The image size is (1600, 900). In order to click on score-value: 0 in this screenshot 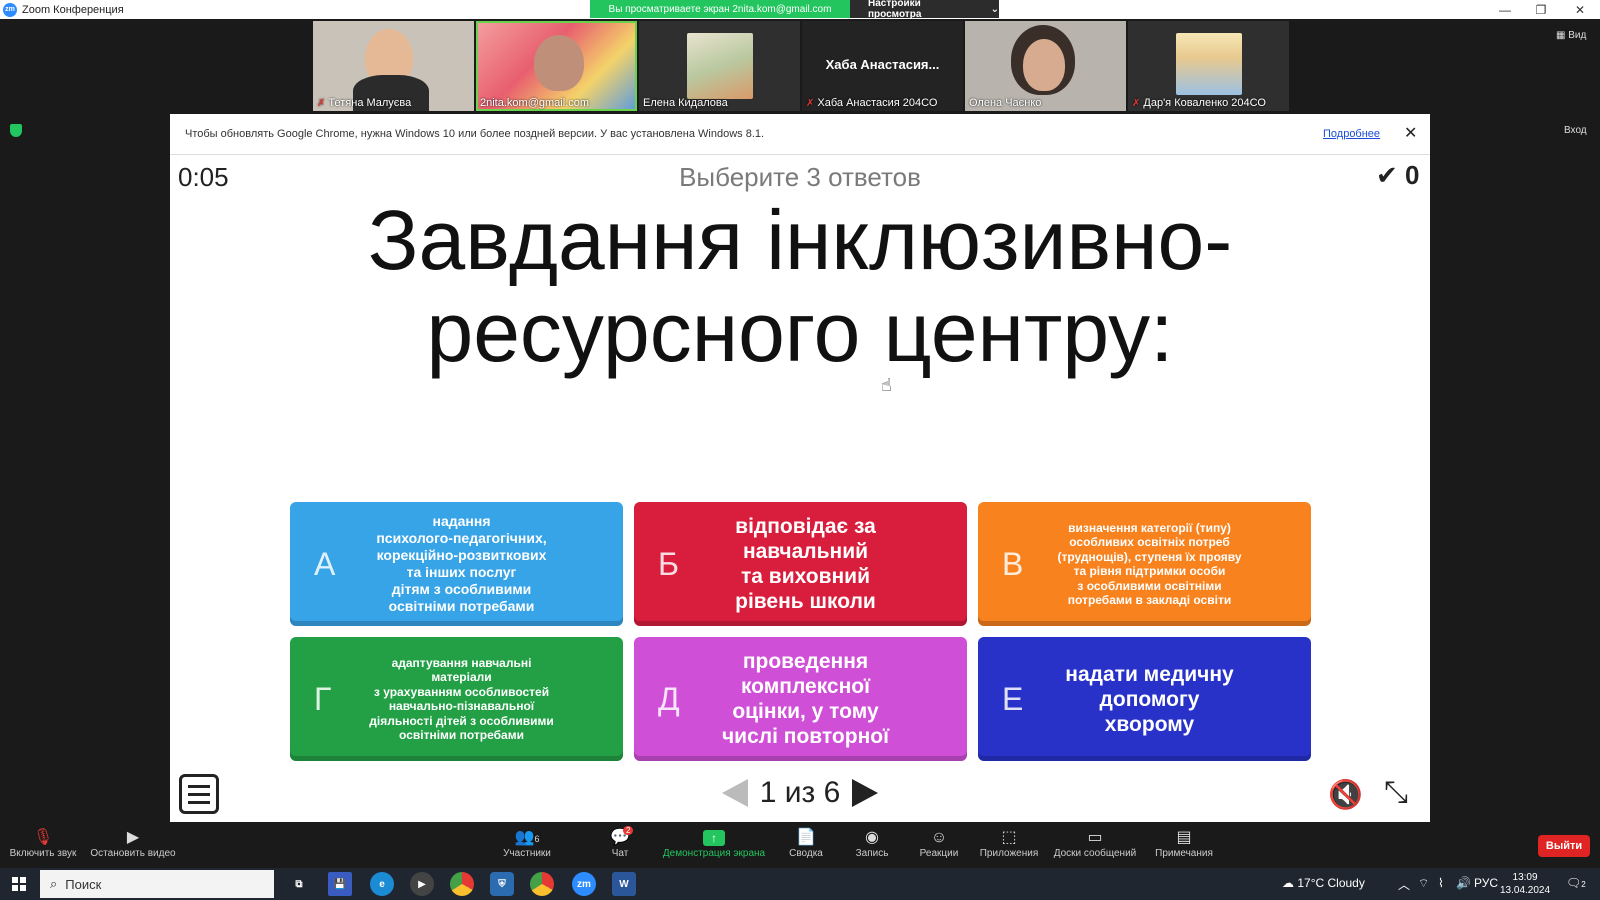, I will do `click(1412, 175)`.